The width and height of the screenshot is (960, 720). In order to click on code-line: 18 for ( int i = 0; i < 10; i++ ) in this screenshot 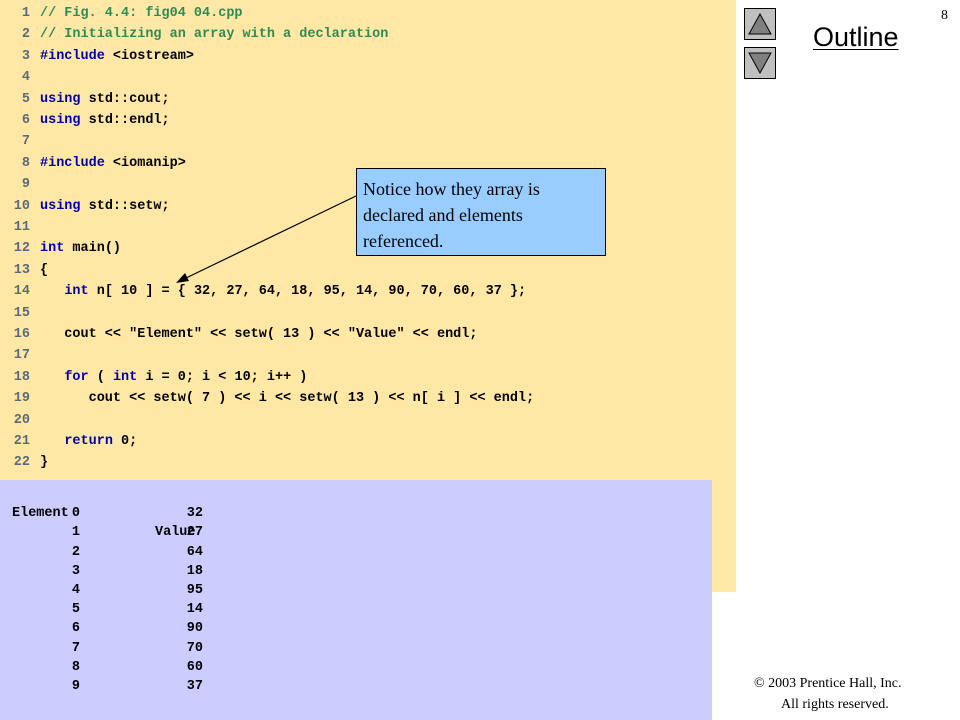, I will do `click(154, 378)`.